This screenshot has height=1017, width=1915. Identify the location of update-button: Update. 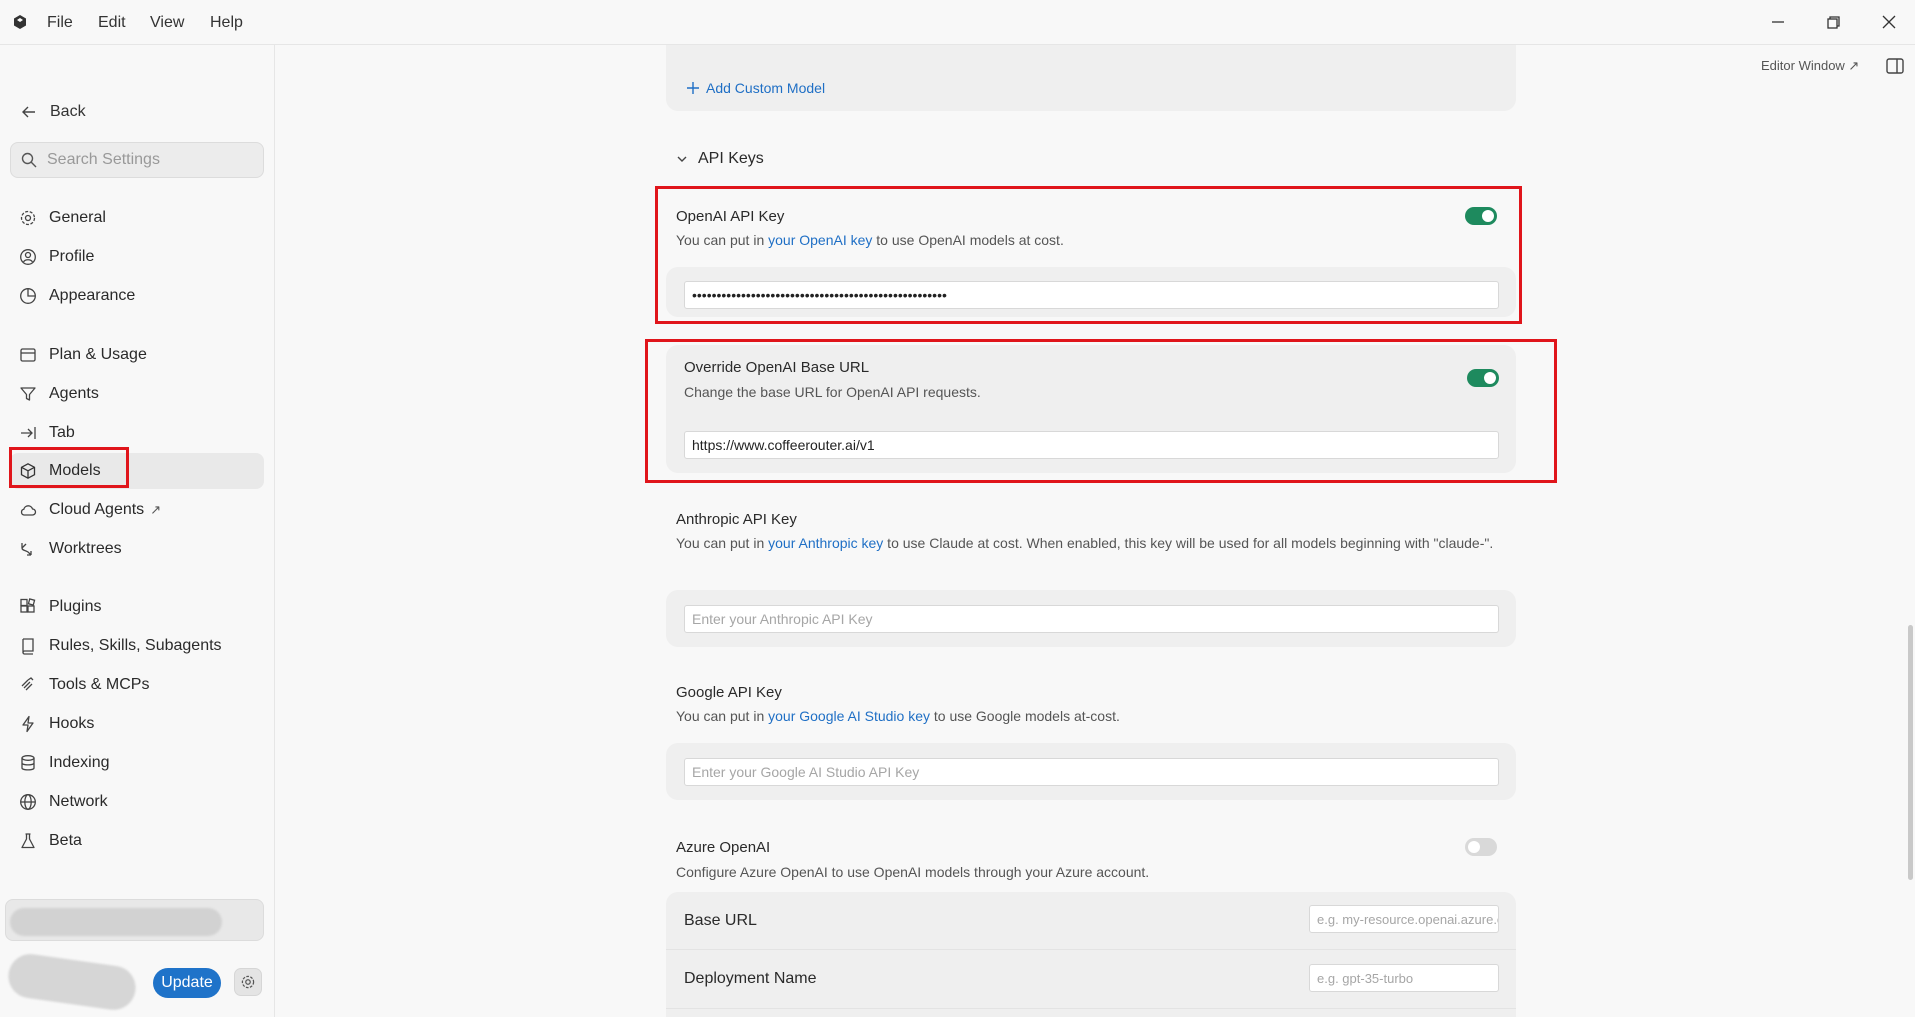
(187, 983).